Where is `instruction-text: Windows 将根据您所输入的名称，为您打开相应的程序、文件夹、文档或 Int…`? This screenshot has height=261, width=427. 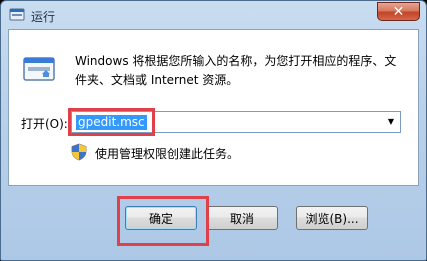 instruction-text: Windows 将根据您所输入的名称，为您打开相应的程序、文件夹、文档或 Int… is located at coordinates (236, 70).